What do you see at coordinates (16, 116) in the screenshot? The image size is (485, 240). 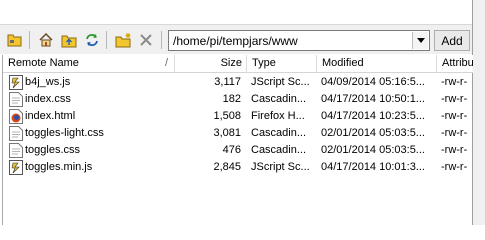 I see `html-file-icon` at bounding box center [16, 116].